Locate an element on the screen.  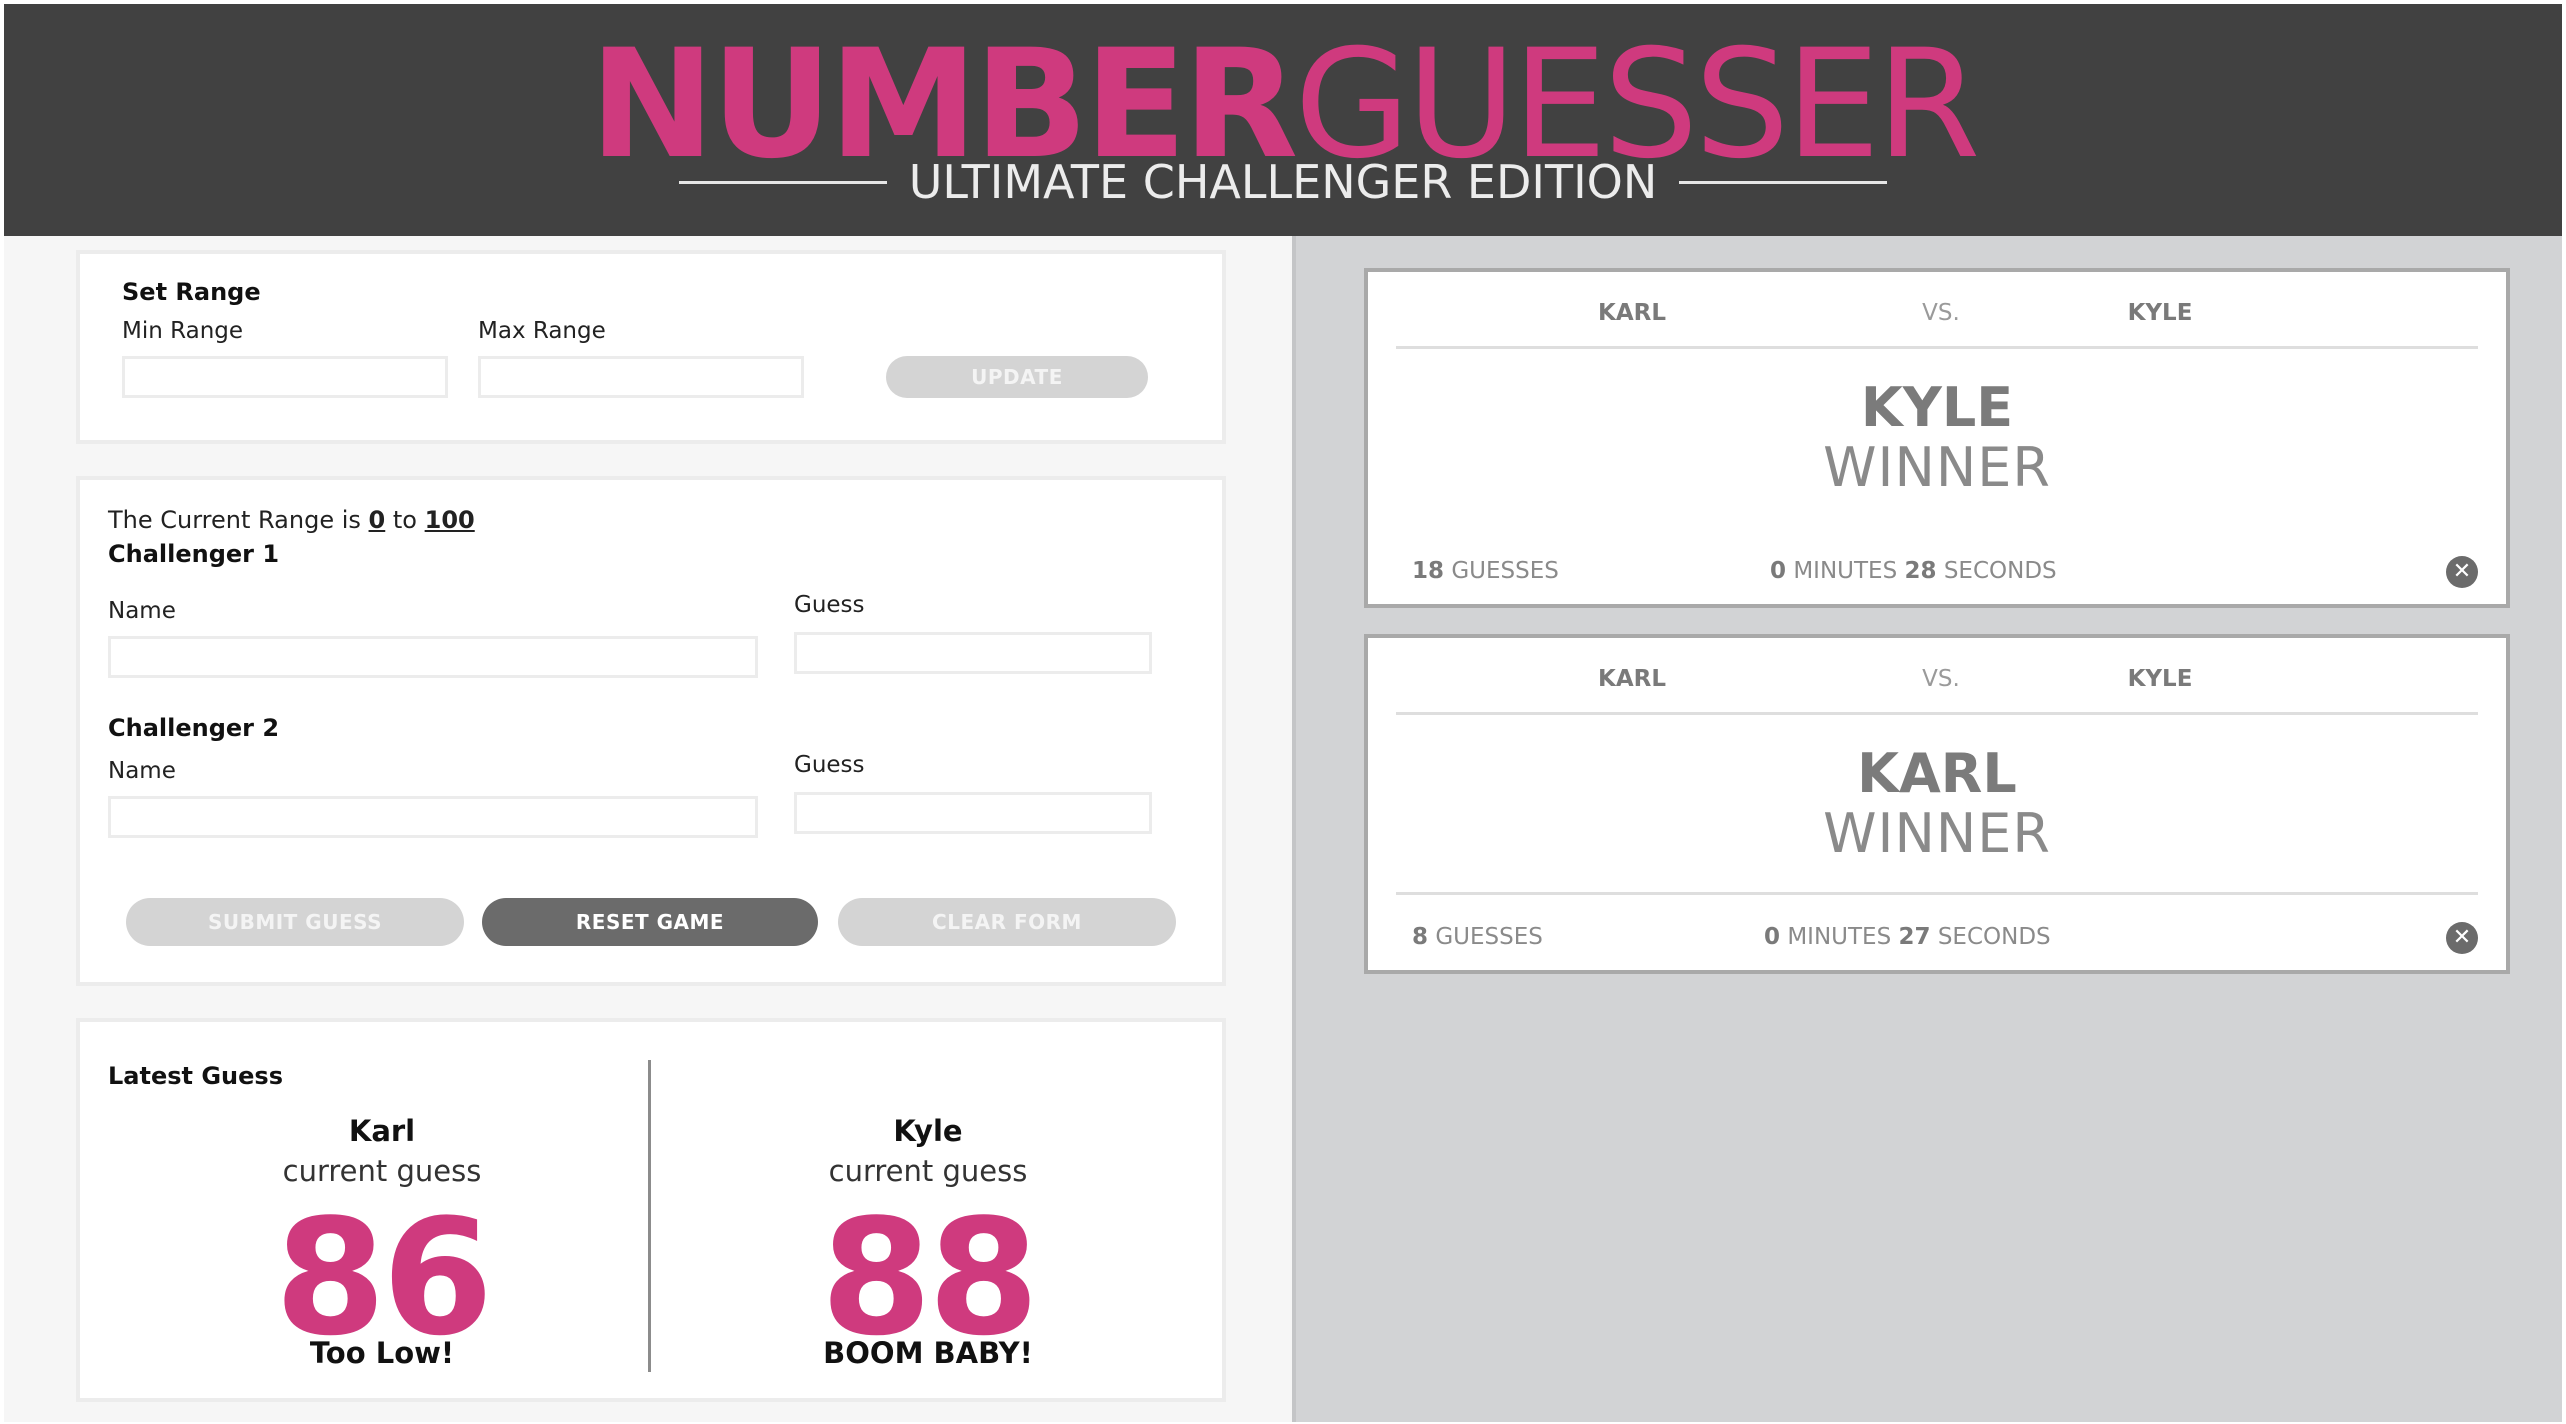
player2-guess-caption: current guess is located at coordinates (928, 1171).